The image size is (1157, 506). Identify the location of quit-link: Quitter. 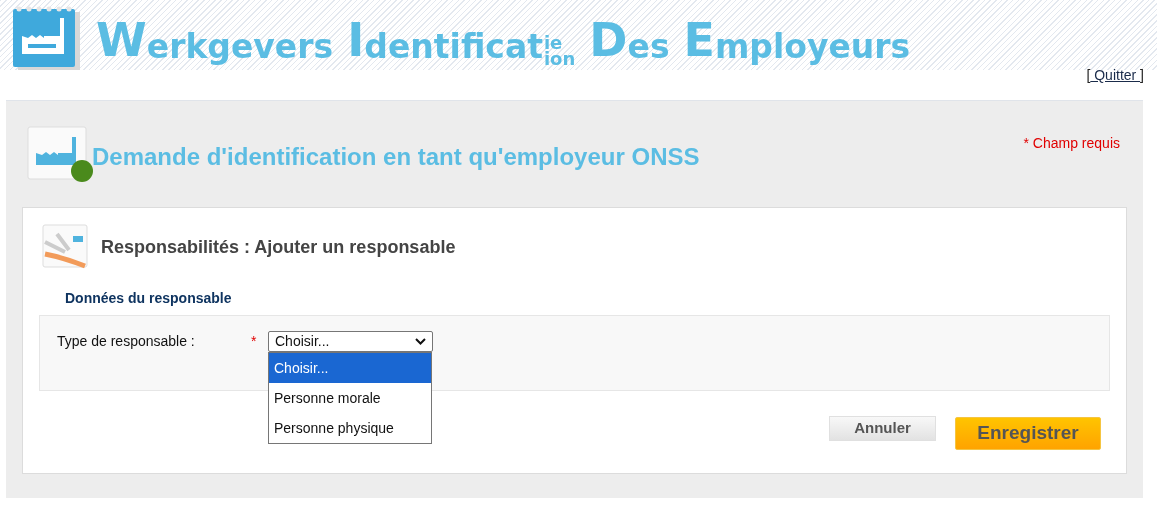
(1115, 75).